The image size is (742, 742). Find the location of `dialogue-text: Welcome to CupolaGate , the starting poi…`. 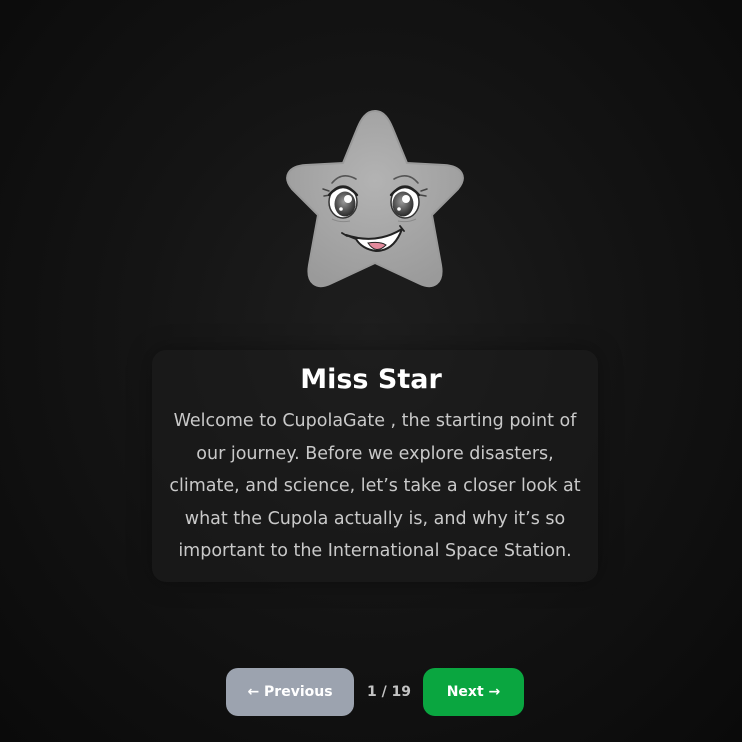

dialogue-text: Welcome to CupolaGate , the starting poi… is located at coordinates (375, 486).